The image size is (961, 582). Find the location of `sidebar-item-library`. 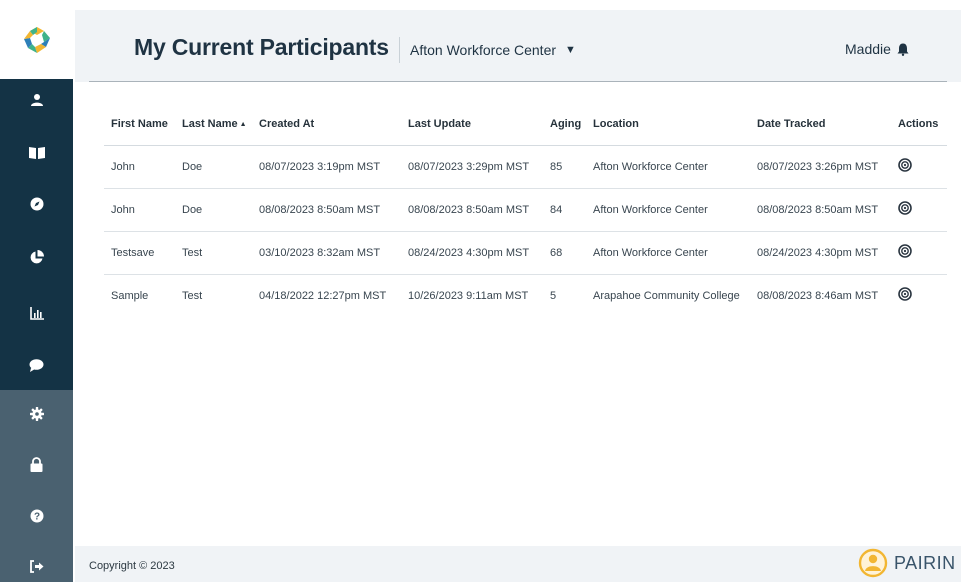

sidebar-item-library is located at coordinates (36, 152).